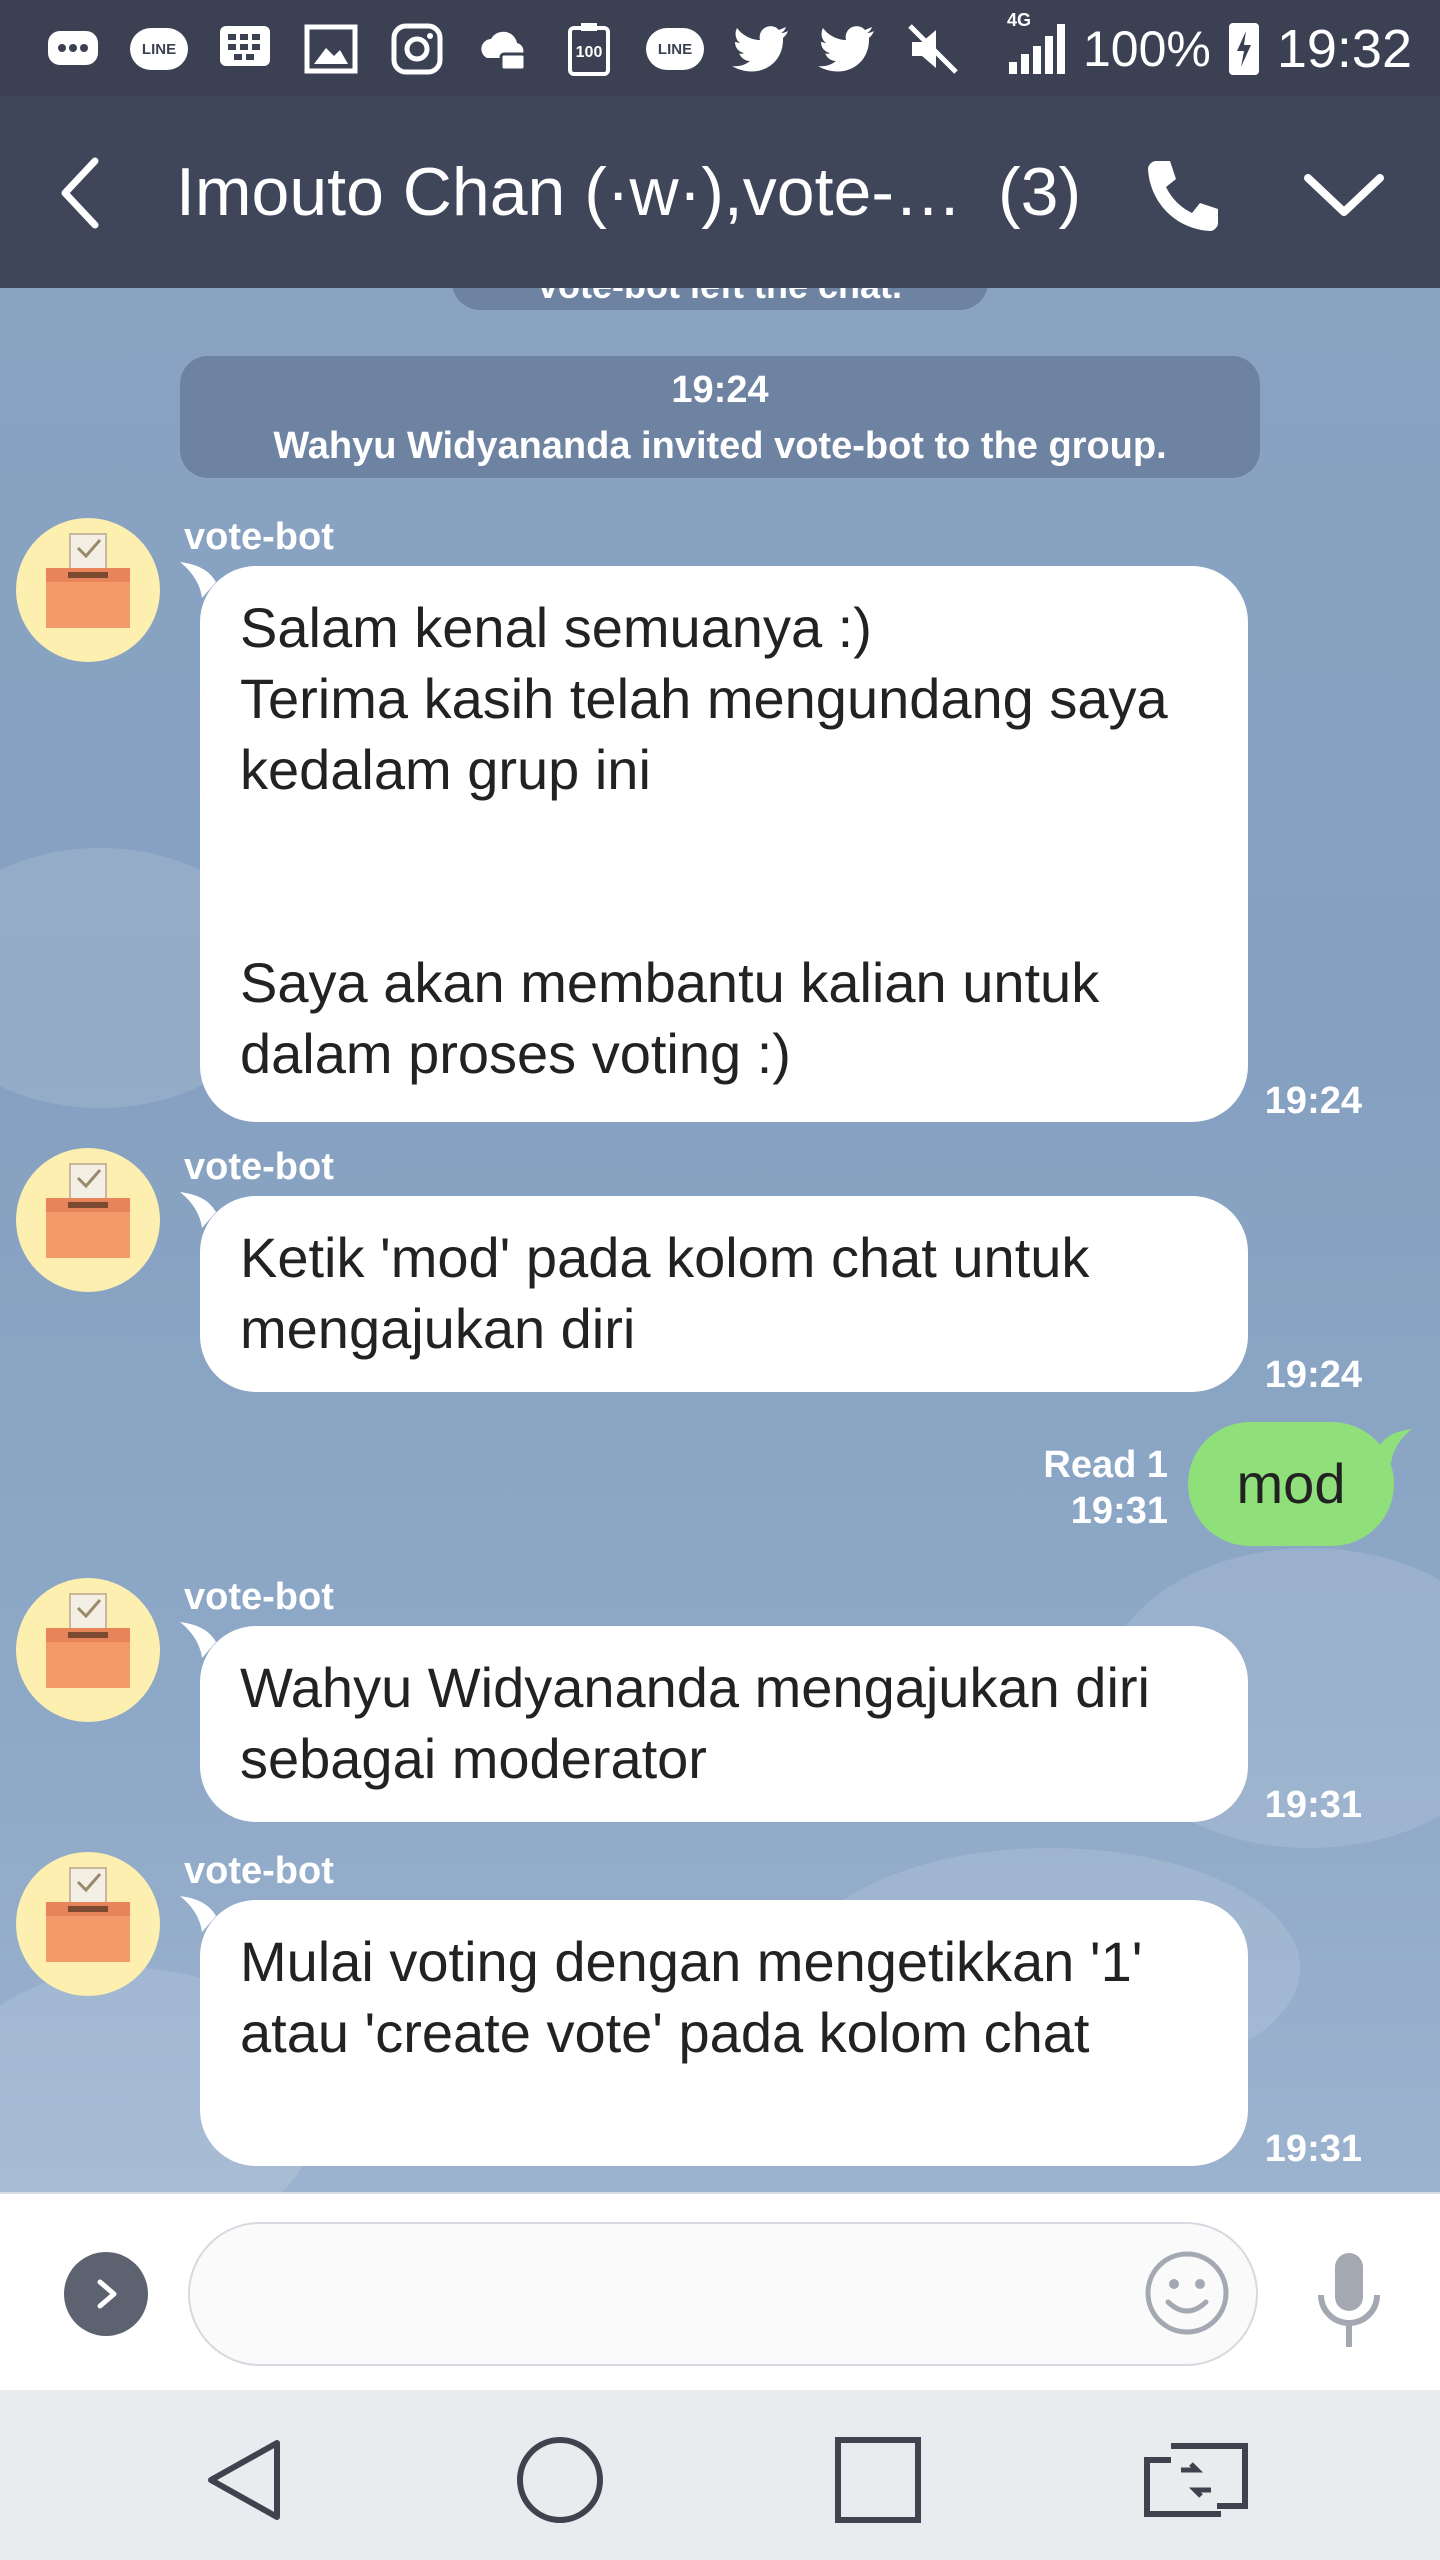 The image size is (1440, 2560). I want to click on message-input-bar, so click(720, 2291).